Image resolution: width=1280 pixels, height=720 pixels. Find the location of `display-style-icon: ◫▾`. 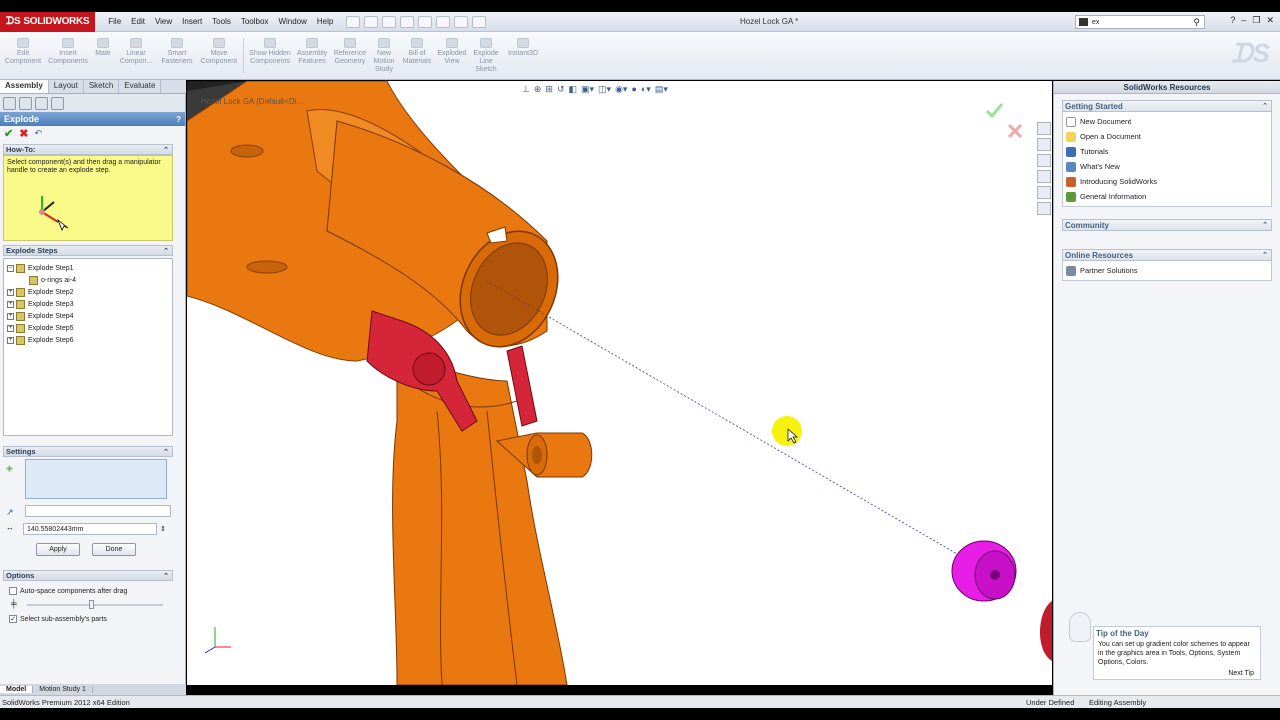

display-style-icon: ◫▾ is located at coordinates (604, 89).